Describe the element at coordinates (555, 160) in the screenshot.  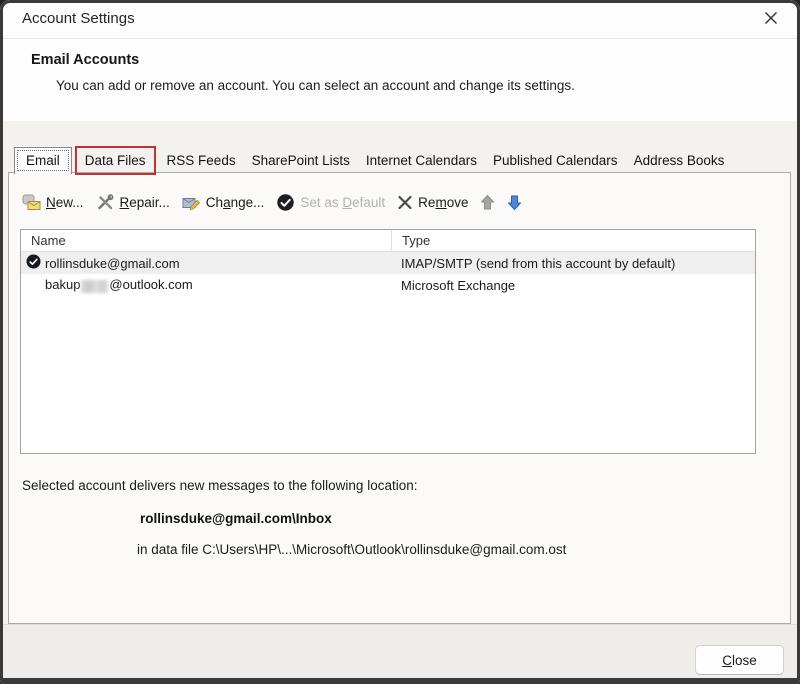
I see `tab-published-calendars: Published Calendars` at that location.